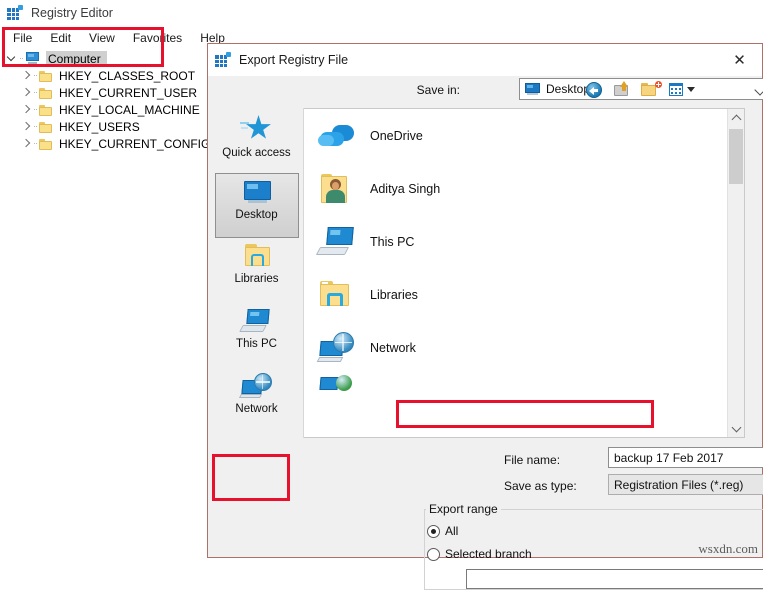  I want to click on file-name-label: File name:, so click(532, 460).